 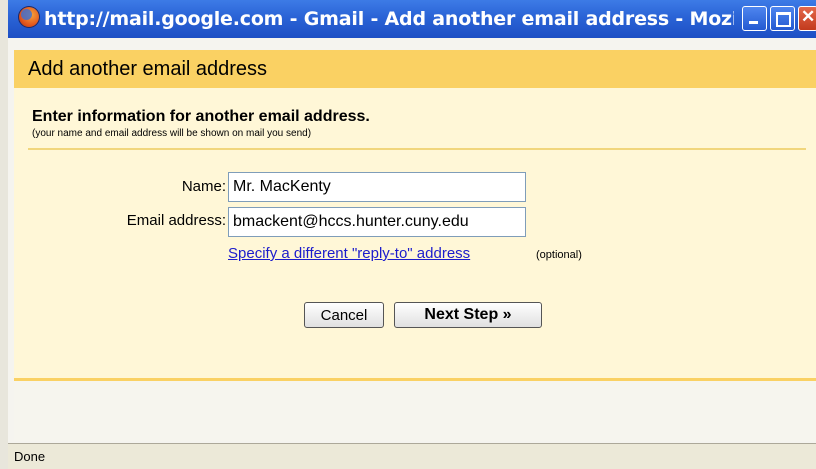 I want to click on status-bar: Done, so click(x=412, y=456).